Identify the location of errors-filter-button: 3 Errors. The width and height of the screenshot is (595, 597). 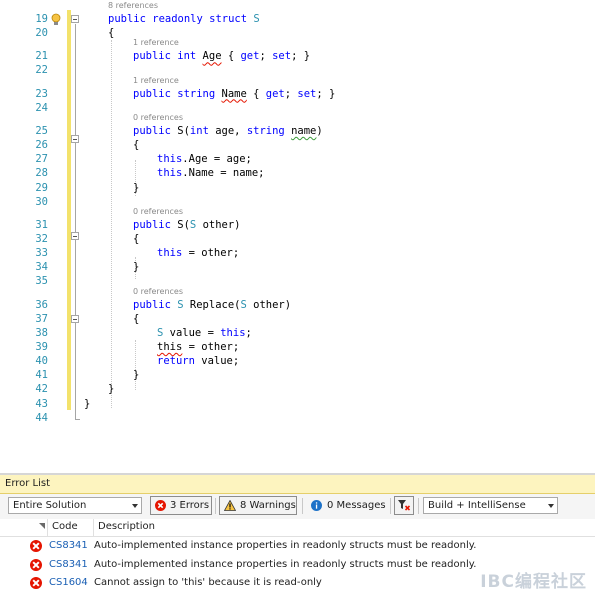
(181, 505).